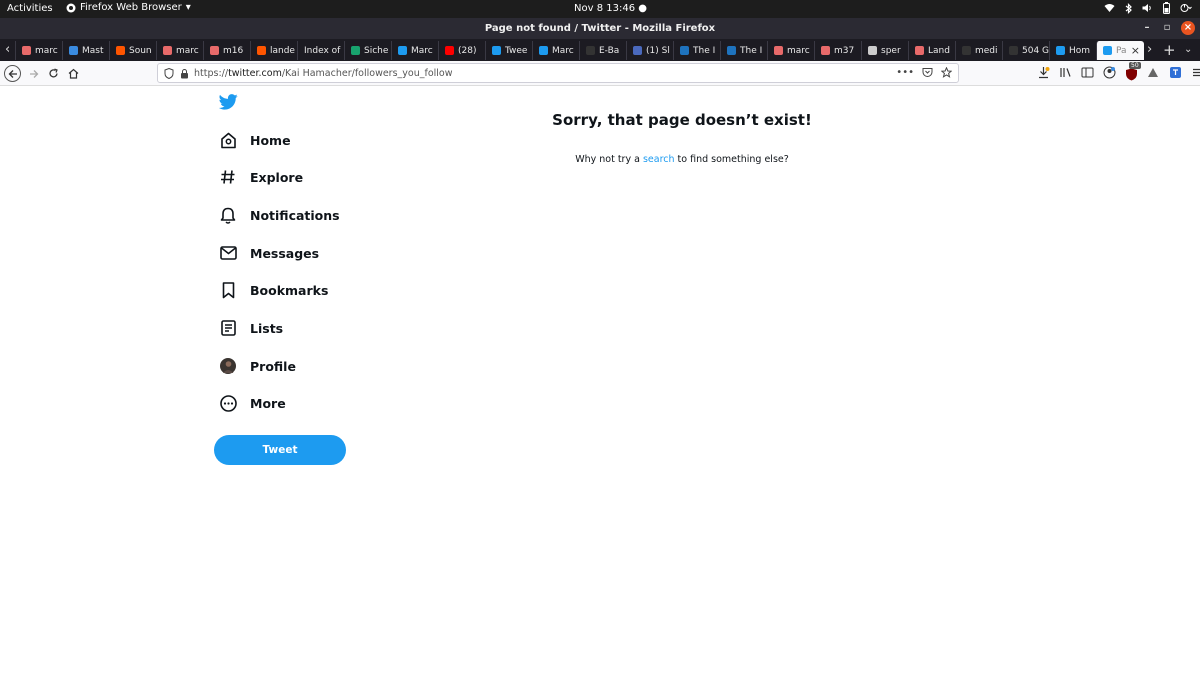 This screenshot has width=1200, height=675. I want to click on scroll-tabs-right-button: ›, so click(1149, 50).